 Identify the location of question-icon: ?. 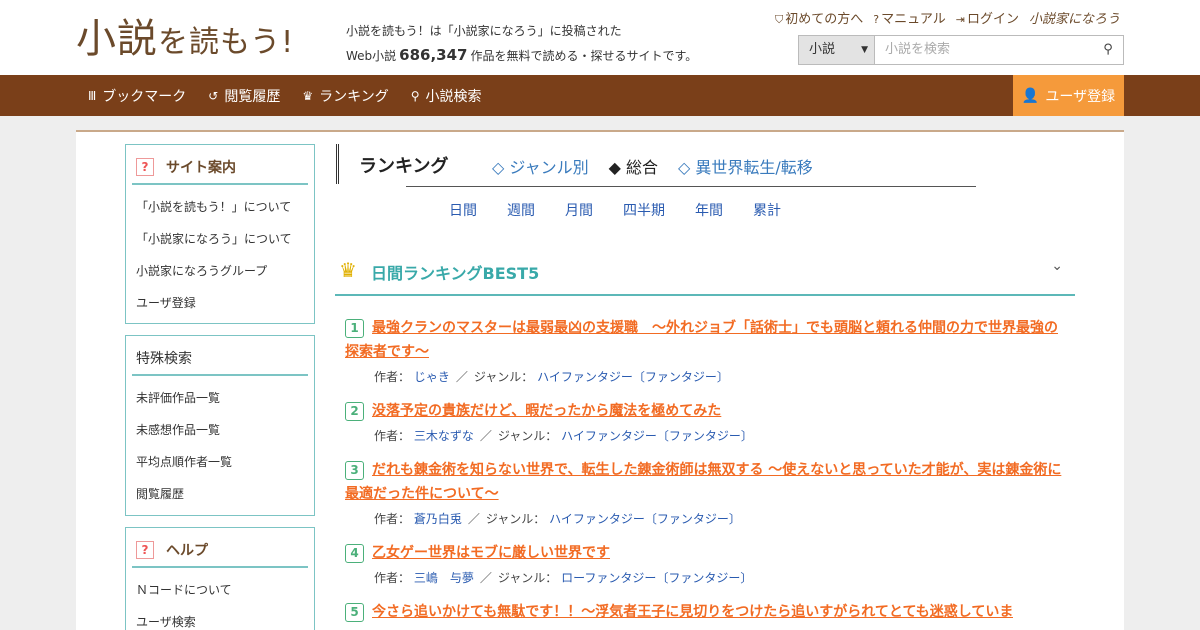
(145, 167).